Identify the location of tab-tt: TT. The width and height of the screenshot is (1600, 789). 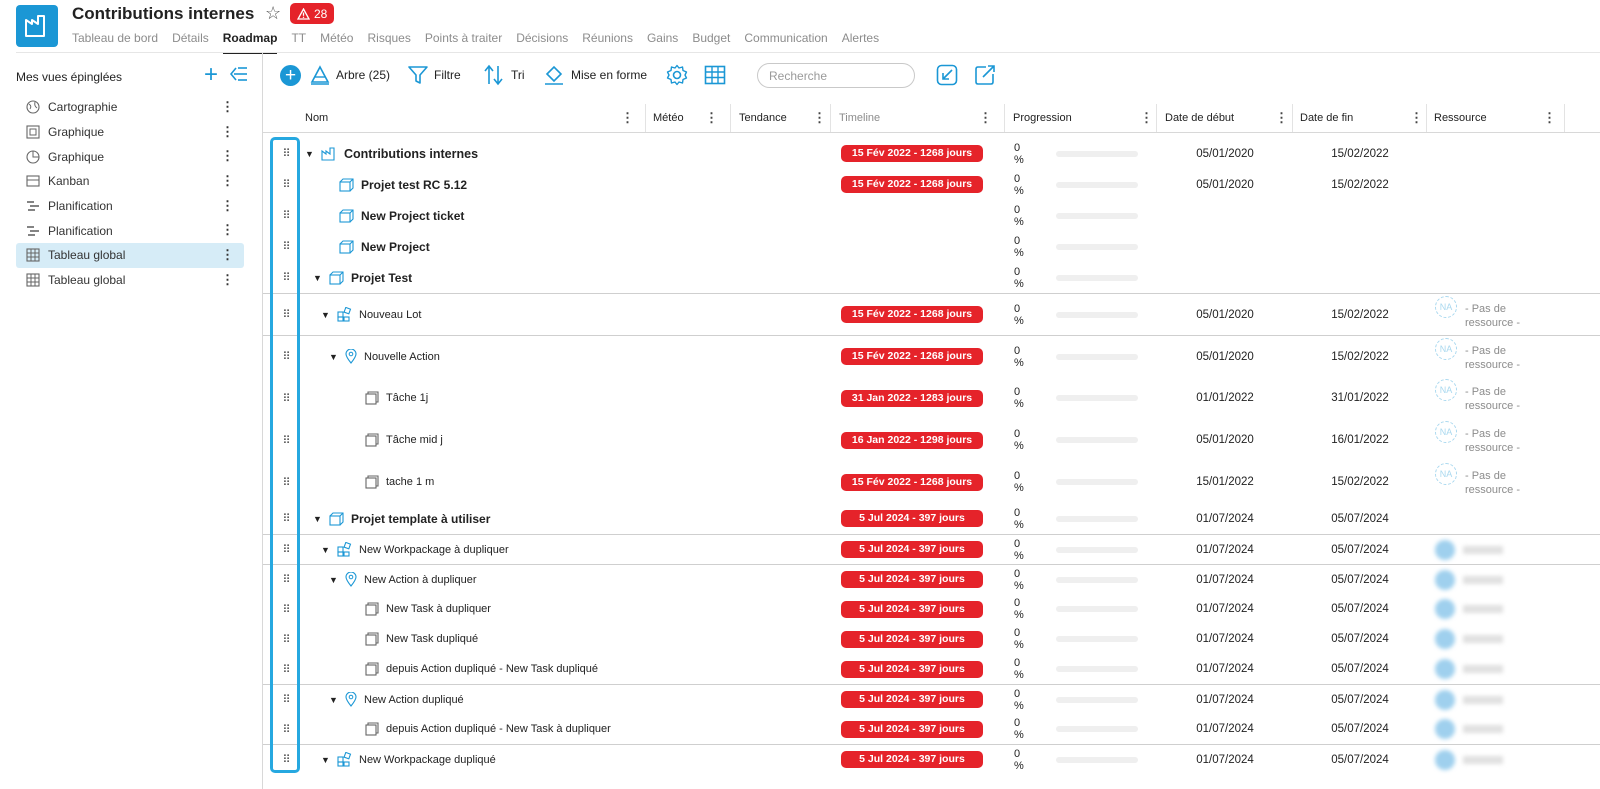
(298, 40).